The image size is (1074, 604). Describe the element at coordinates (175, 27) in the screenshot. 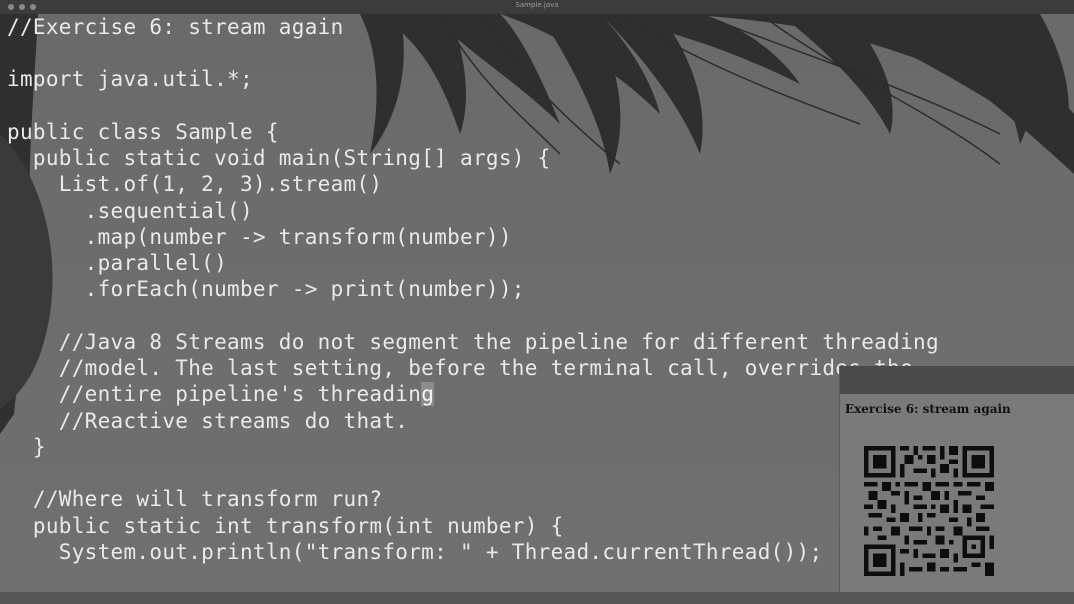

I see `code-line: //Exercise 6: stream again` at that location.